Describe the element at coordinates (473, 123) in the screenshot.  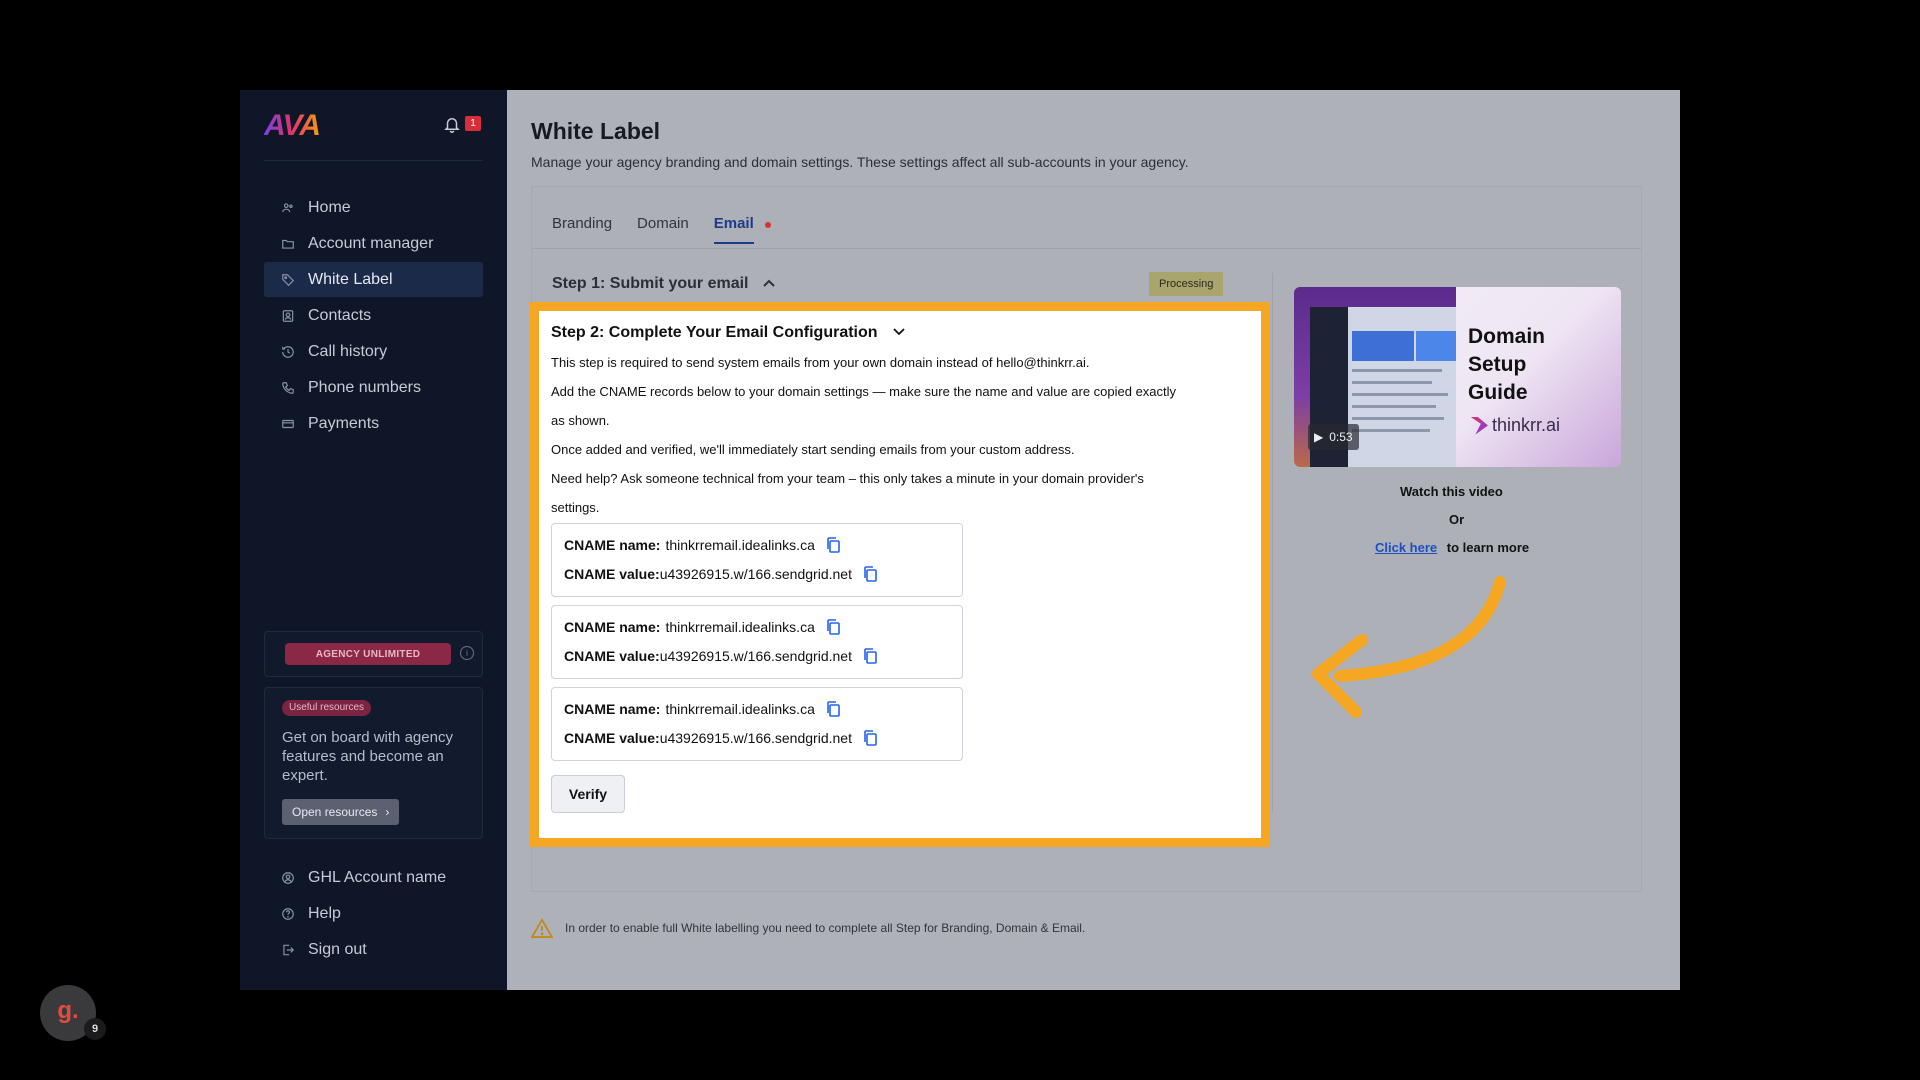
I see `notification-count-badge: 1` at that location.